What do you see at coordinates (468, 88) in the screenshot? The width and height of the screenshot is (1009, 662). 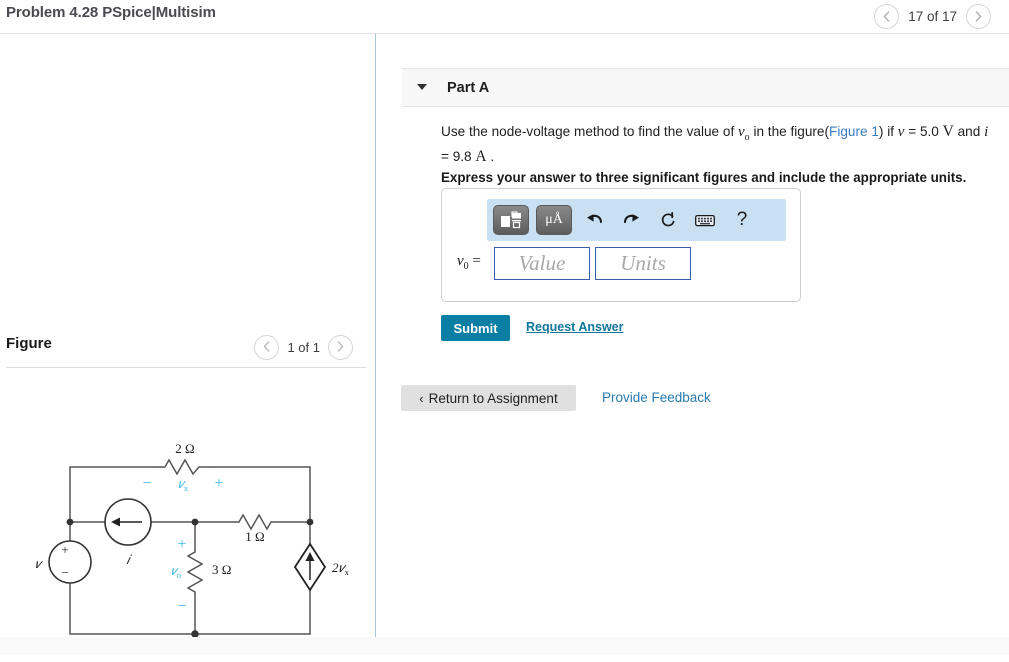 I see `part-a-title: Part A` at bounding box center [468, 88].